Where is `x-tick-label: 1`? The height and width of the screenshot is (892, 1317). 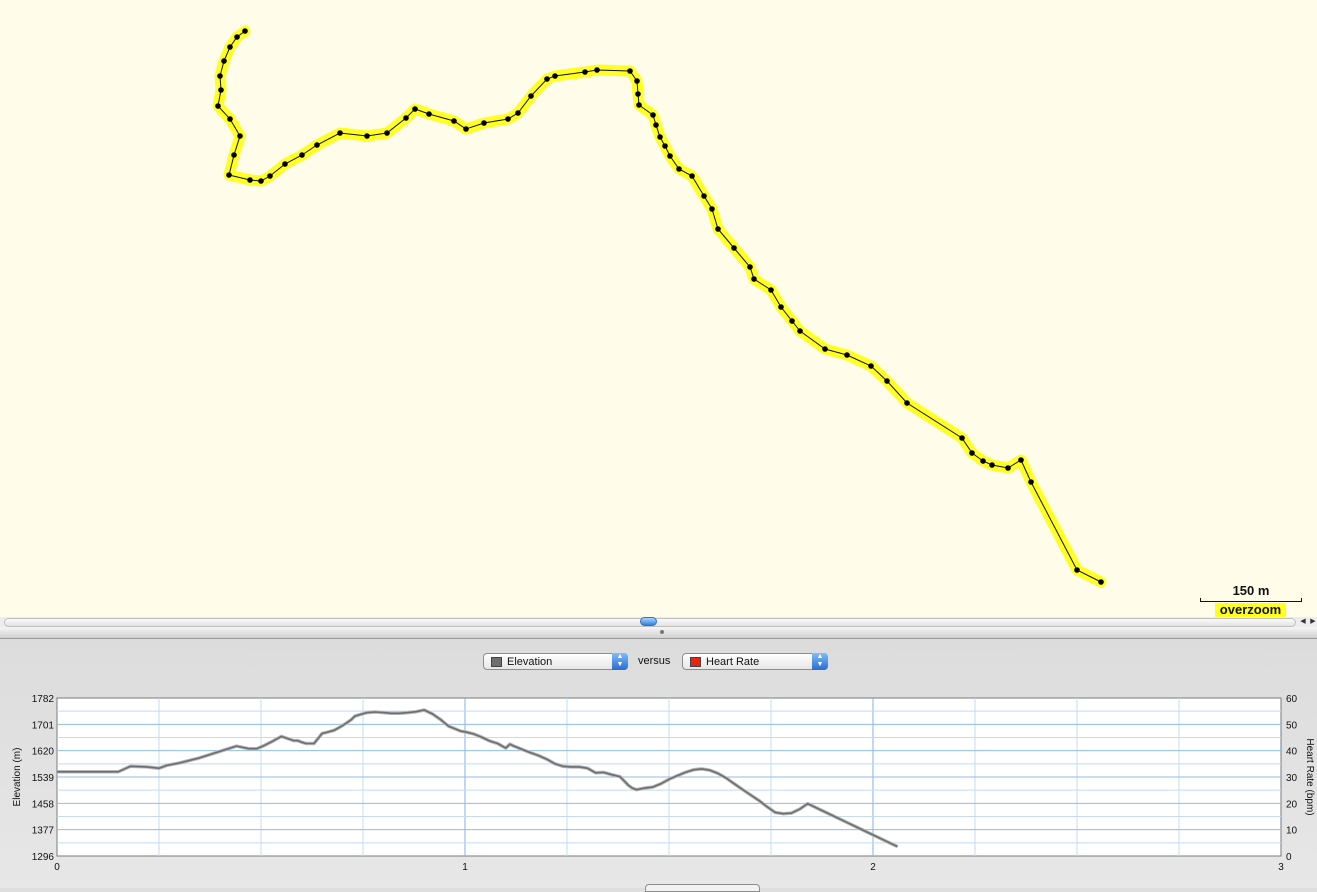 x-tick-label: 1 is located at coordinates (465, 867).